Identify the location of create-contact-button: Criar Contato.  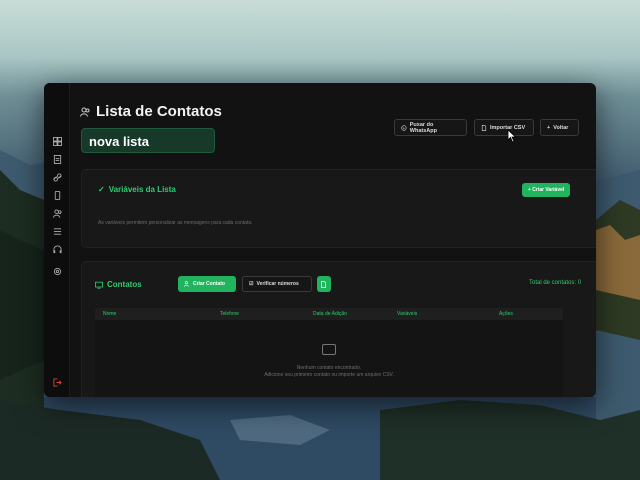
(207, 284).